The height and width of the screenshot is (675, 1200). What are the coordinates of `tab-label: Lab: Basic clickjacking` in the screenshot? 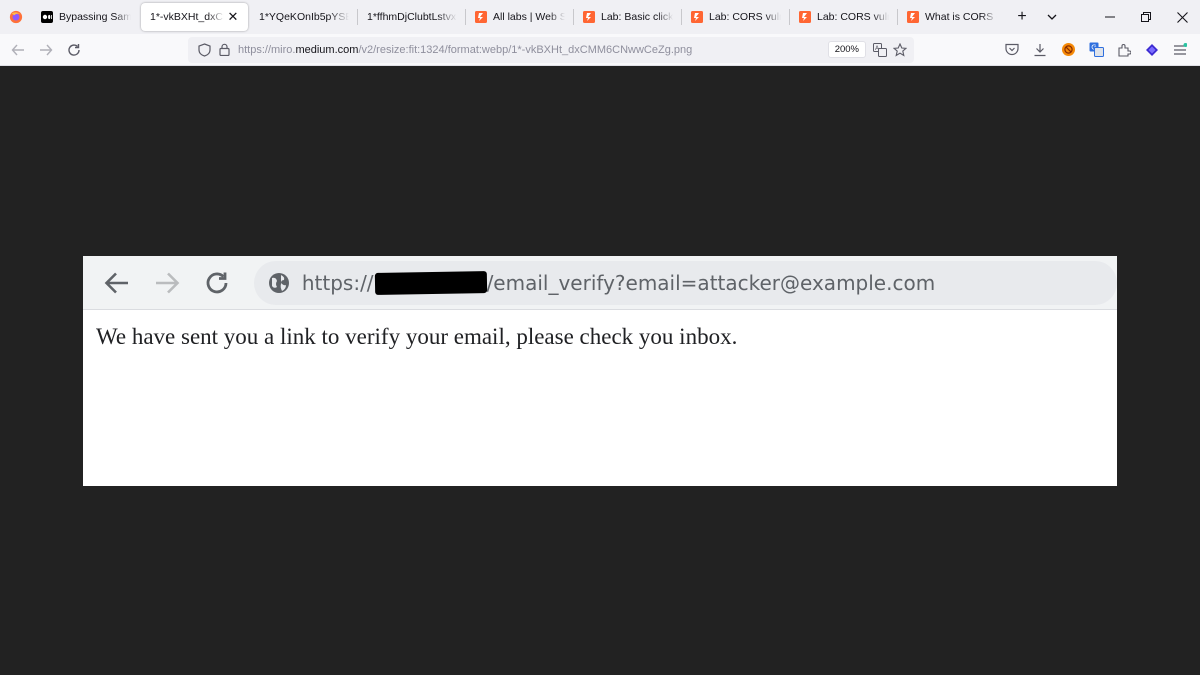 It's located at (637, 17).